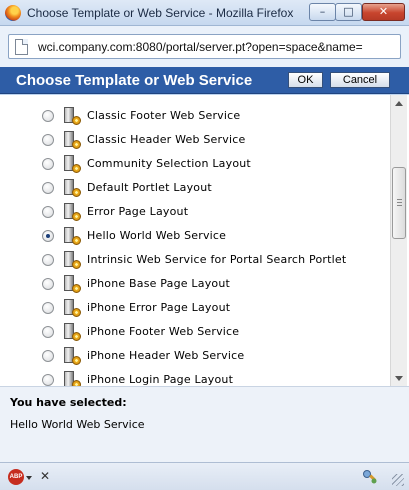 The height and width of the screenshot is (490, 409). Describe the element at coordinates (322, 12) in the screenshot. I see `minimize-button: –` at that location.